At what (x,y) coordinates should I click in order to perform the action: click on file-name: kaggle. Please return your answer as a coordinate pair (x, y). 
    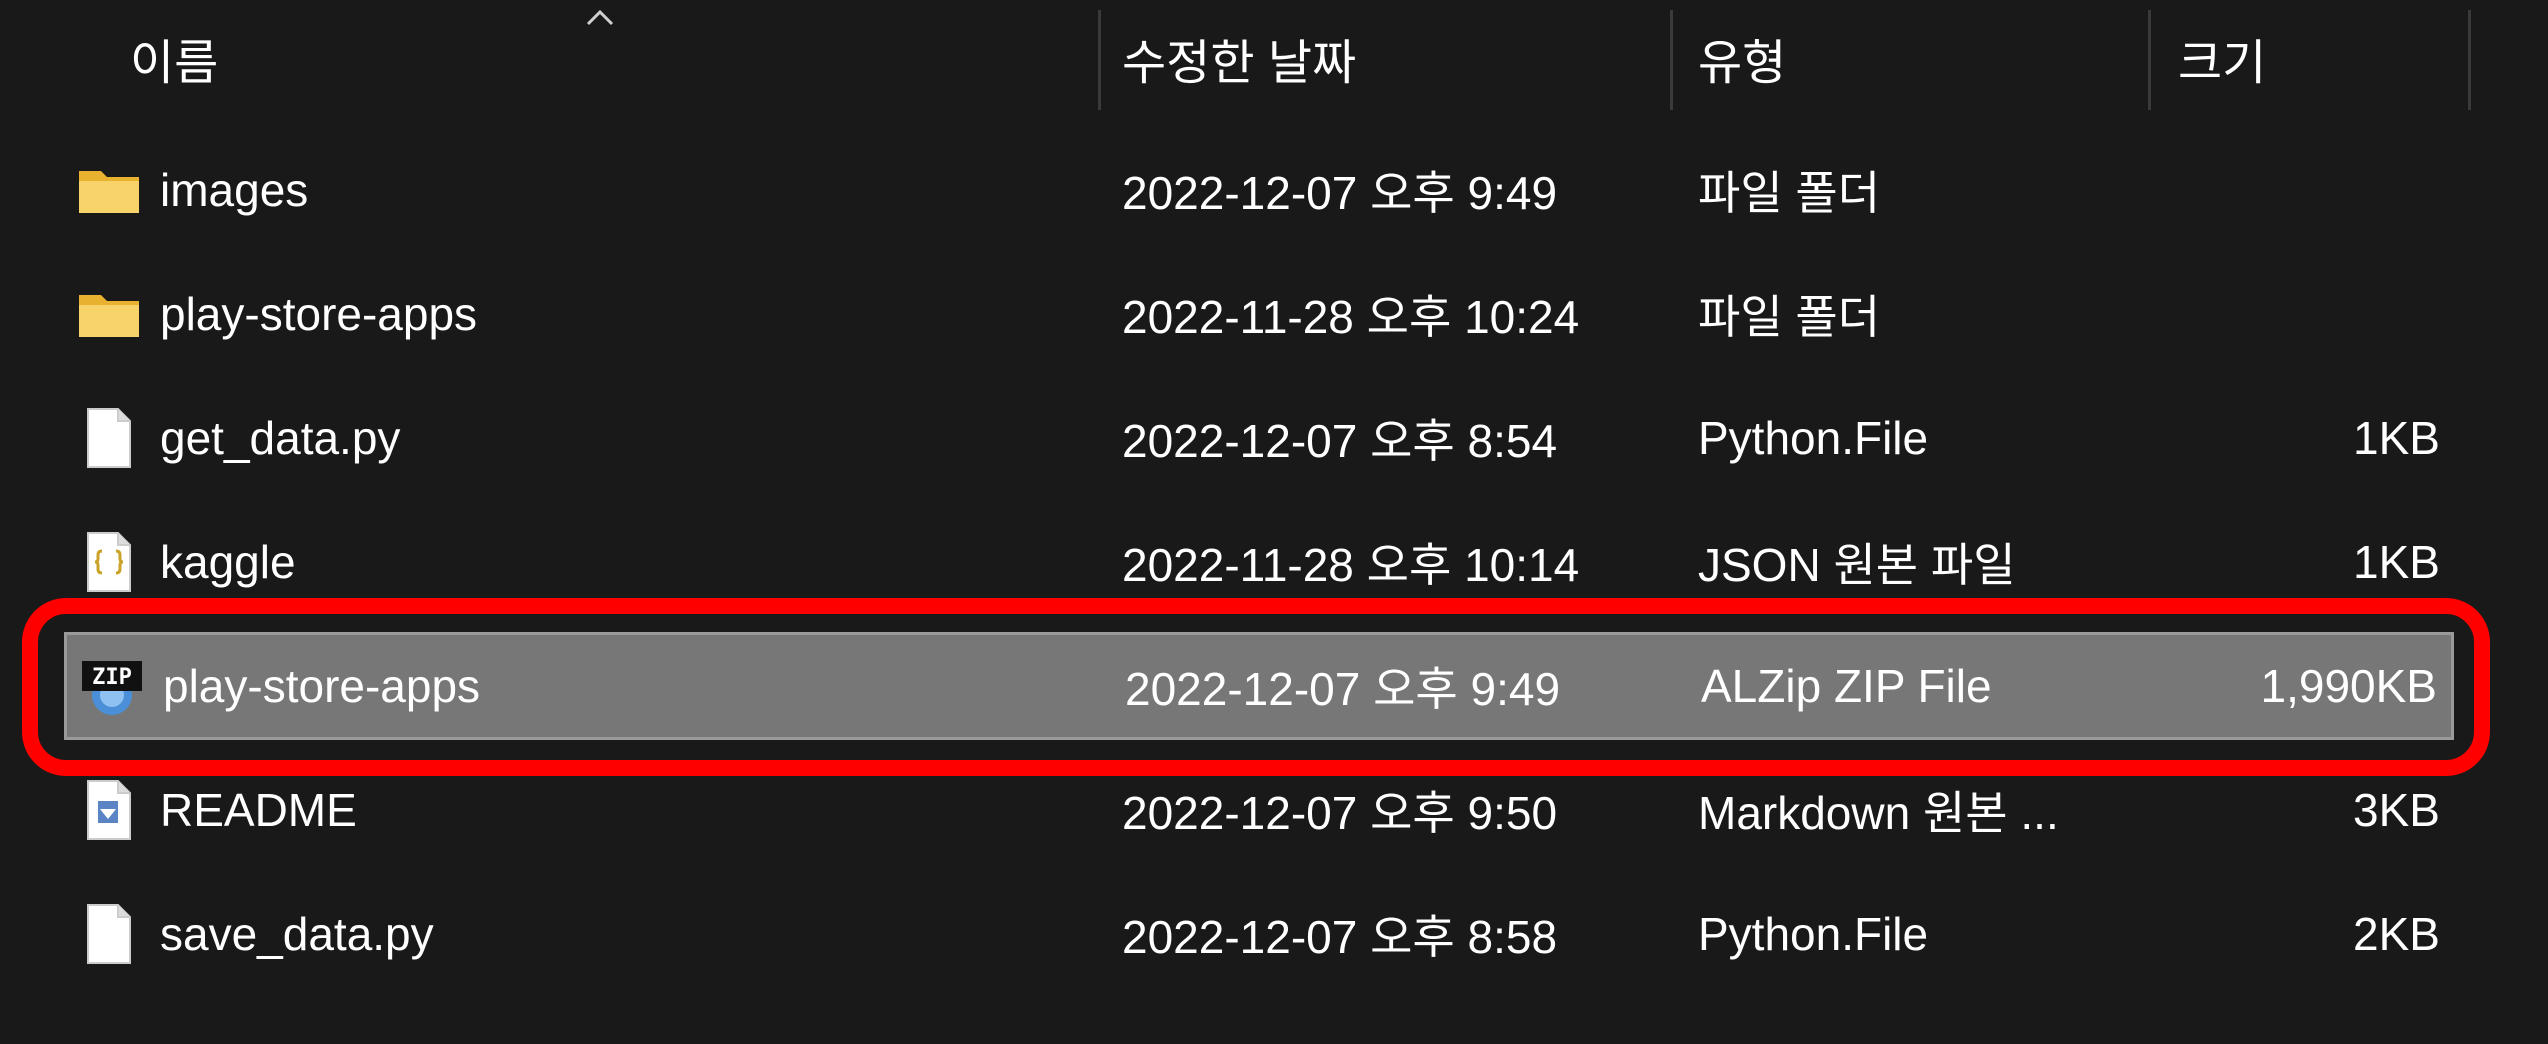
    Looking at the image, I should click on (228, 562).